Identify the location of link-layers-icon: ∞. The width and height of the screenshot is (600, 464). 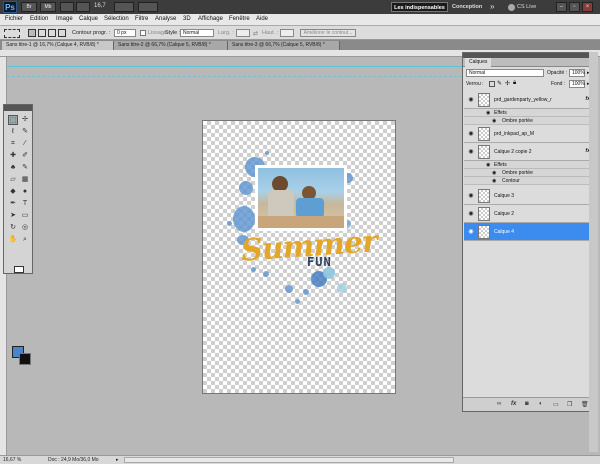
(499, 404).